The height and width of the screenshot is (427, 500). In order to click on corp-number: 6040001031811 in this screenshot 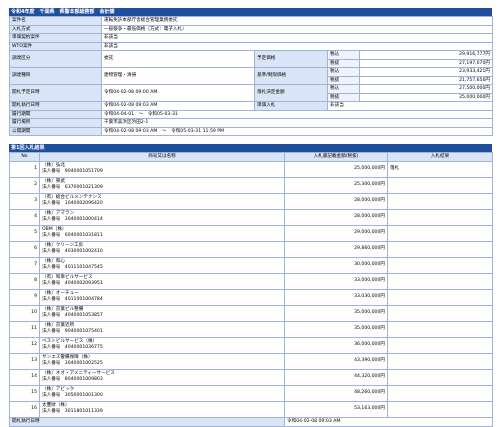, I will do `click(83, 235)`.